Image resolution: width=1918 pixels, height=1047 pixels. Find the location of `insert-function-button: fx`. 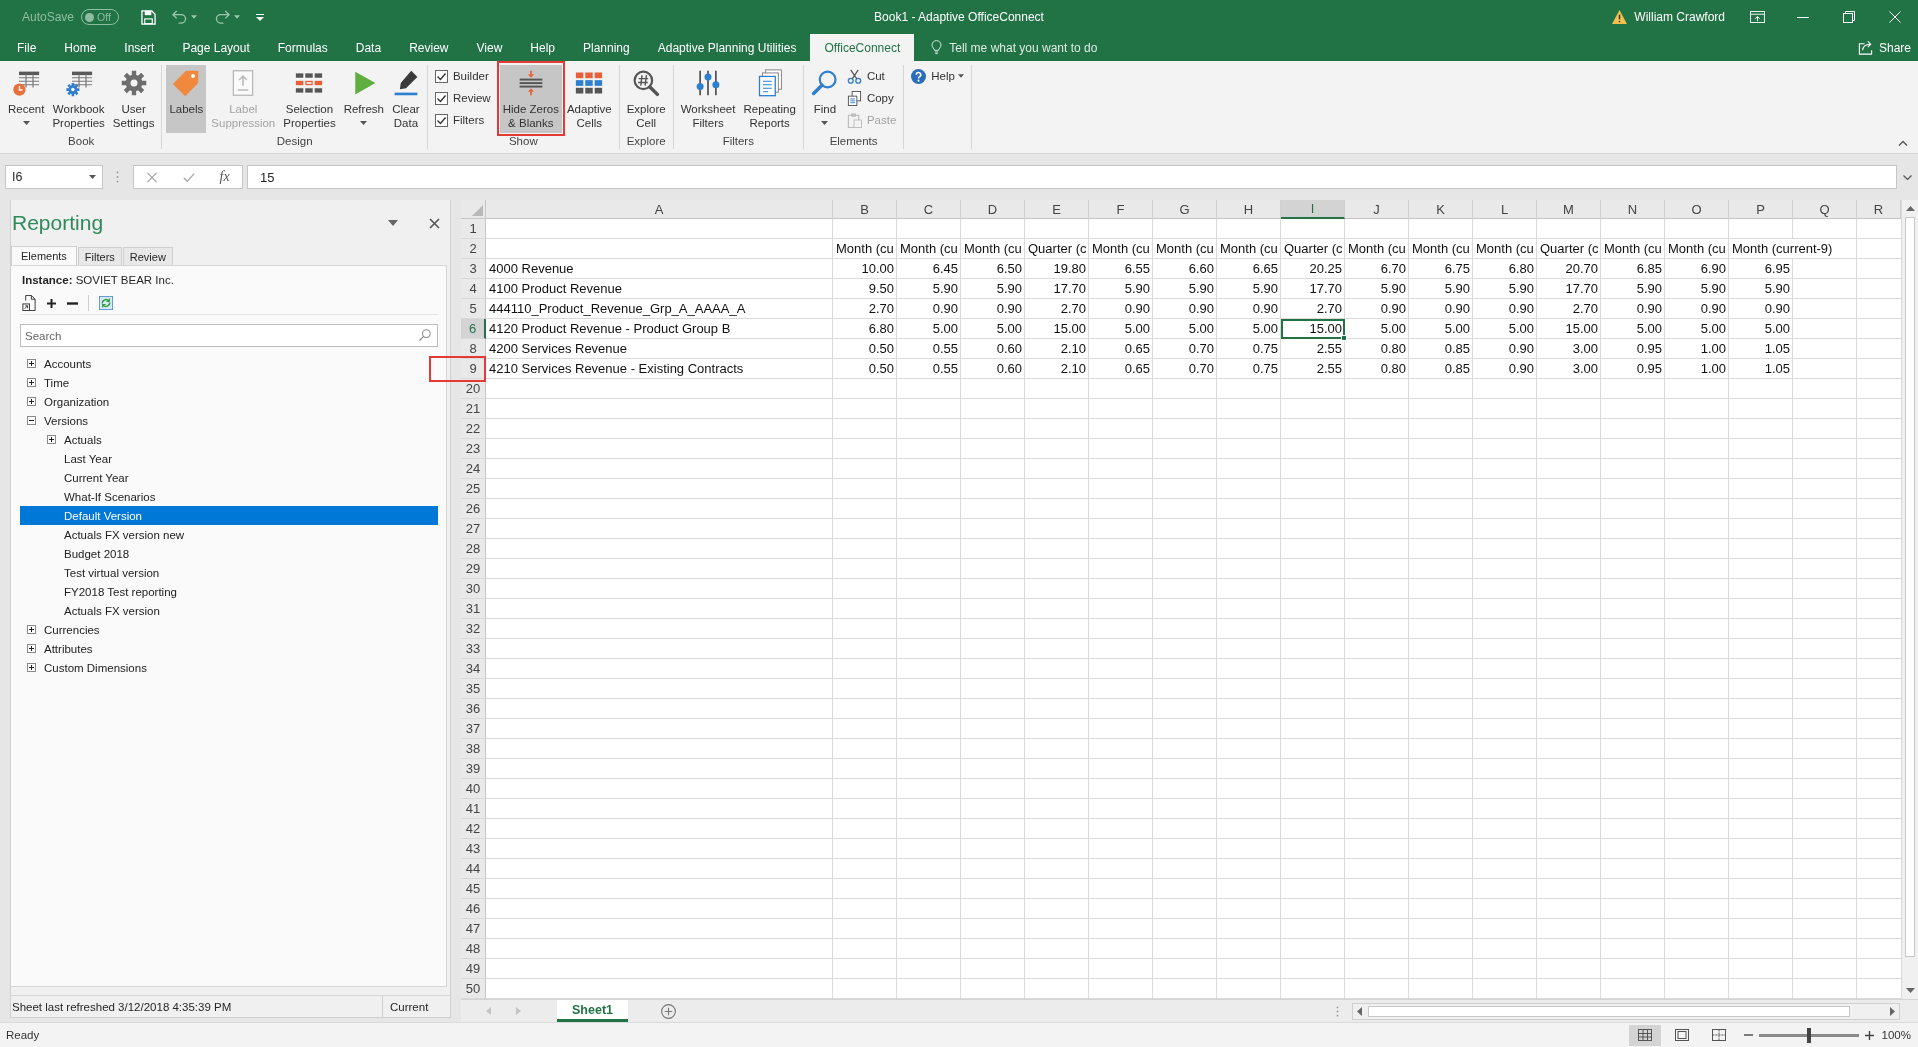

insert-function-button: fx is located at coordinates (224, 177).